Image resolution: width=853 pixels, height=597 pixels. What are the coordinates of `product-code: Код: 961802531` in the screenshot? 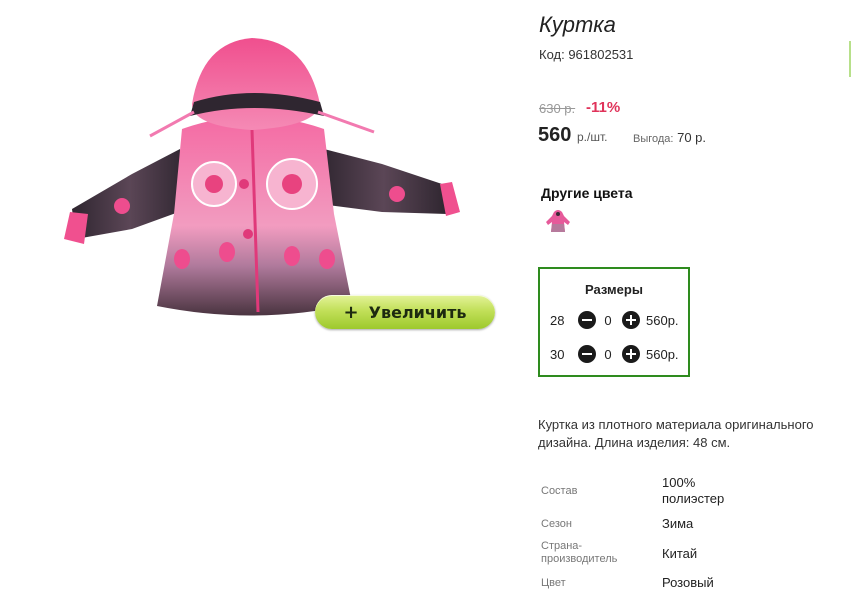 It's located at (586, 54).